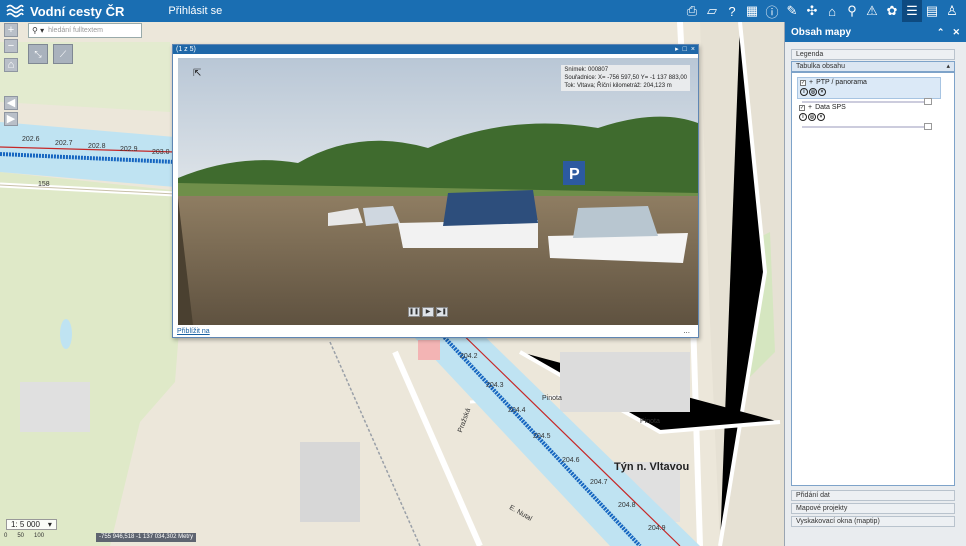 The width and height of the screenshot is (966, 546). What do you see at coordinates (599, 482) in the screenshot?
I see `km-mark: 204.7` at bounding box center [599, 482].